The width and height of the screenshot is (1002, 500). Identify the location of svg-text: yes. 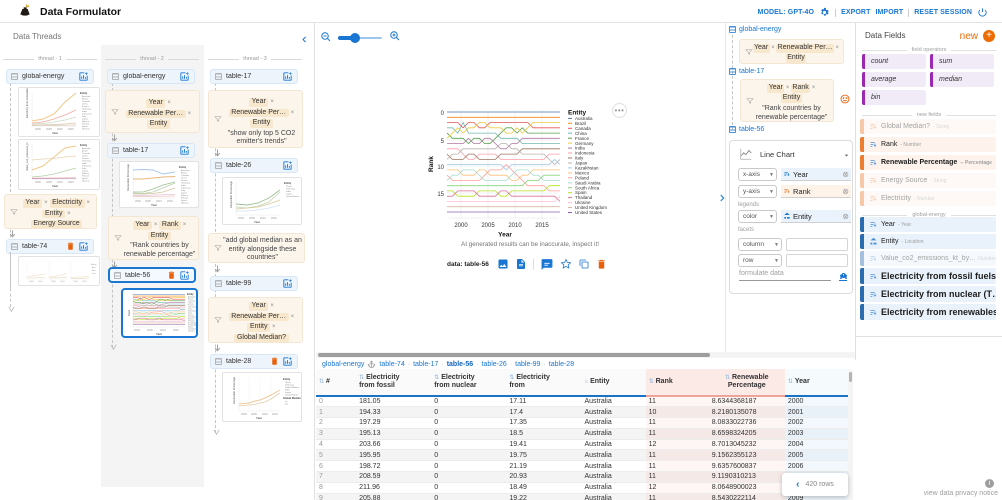
(287, 405).